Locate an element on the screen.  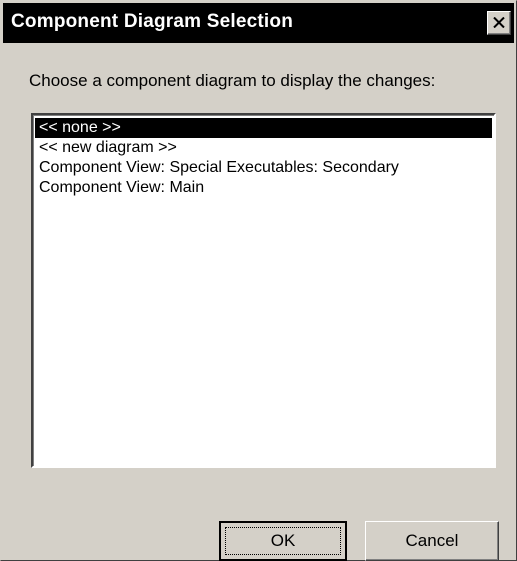
close-button is located at coordinates (499, 23).